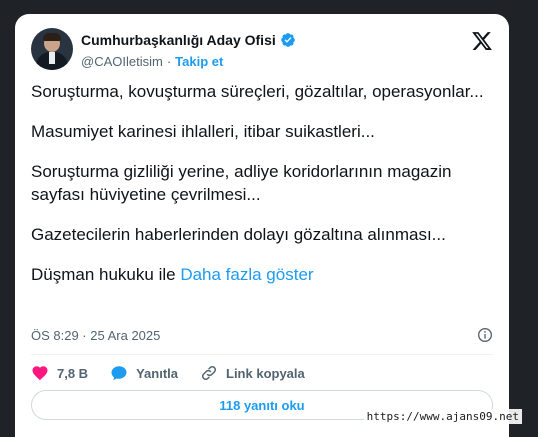  Describe the element at coordinates (209, 373) in the screenshot. I see `link-icon` at that location.